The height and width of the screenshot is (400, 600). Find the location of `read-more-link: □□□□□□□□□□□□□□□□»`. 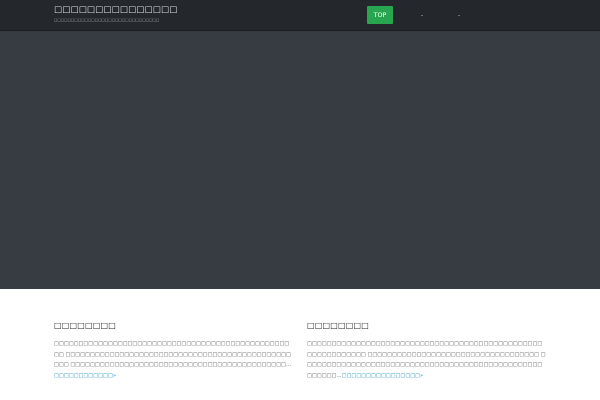

read-more-link: □□□□□□□□□□□□□□□□» is located at coordinates (383, 376).